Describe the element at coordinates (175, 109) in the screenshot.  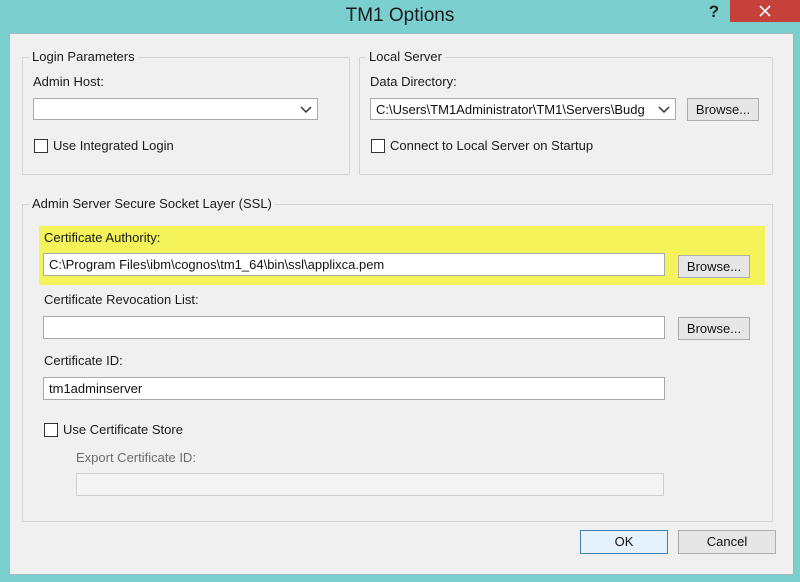
I see `admin-host-combo` at that location.